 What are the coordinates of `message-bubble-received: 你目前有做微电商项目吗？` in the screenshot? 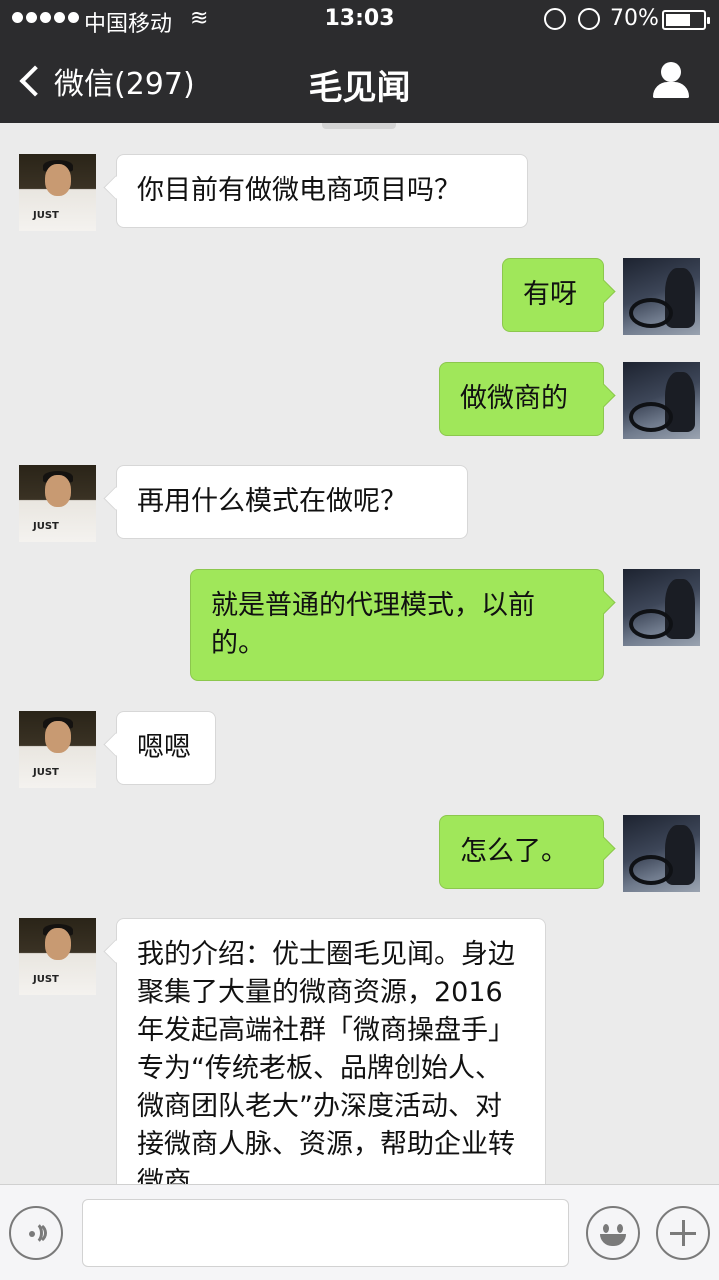 It's located at (322, 191).